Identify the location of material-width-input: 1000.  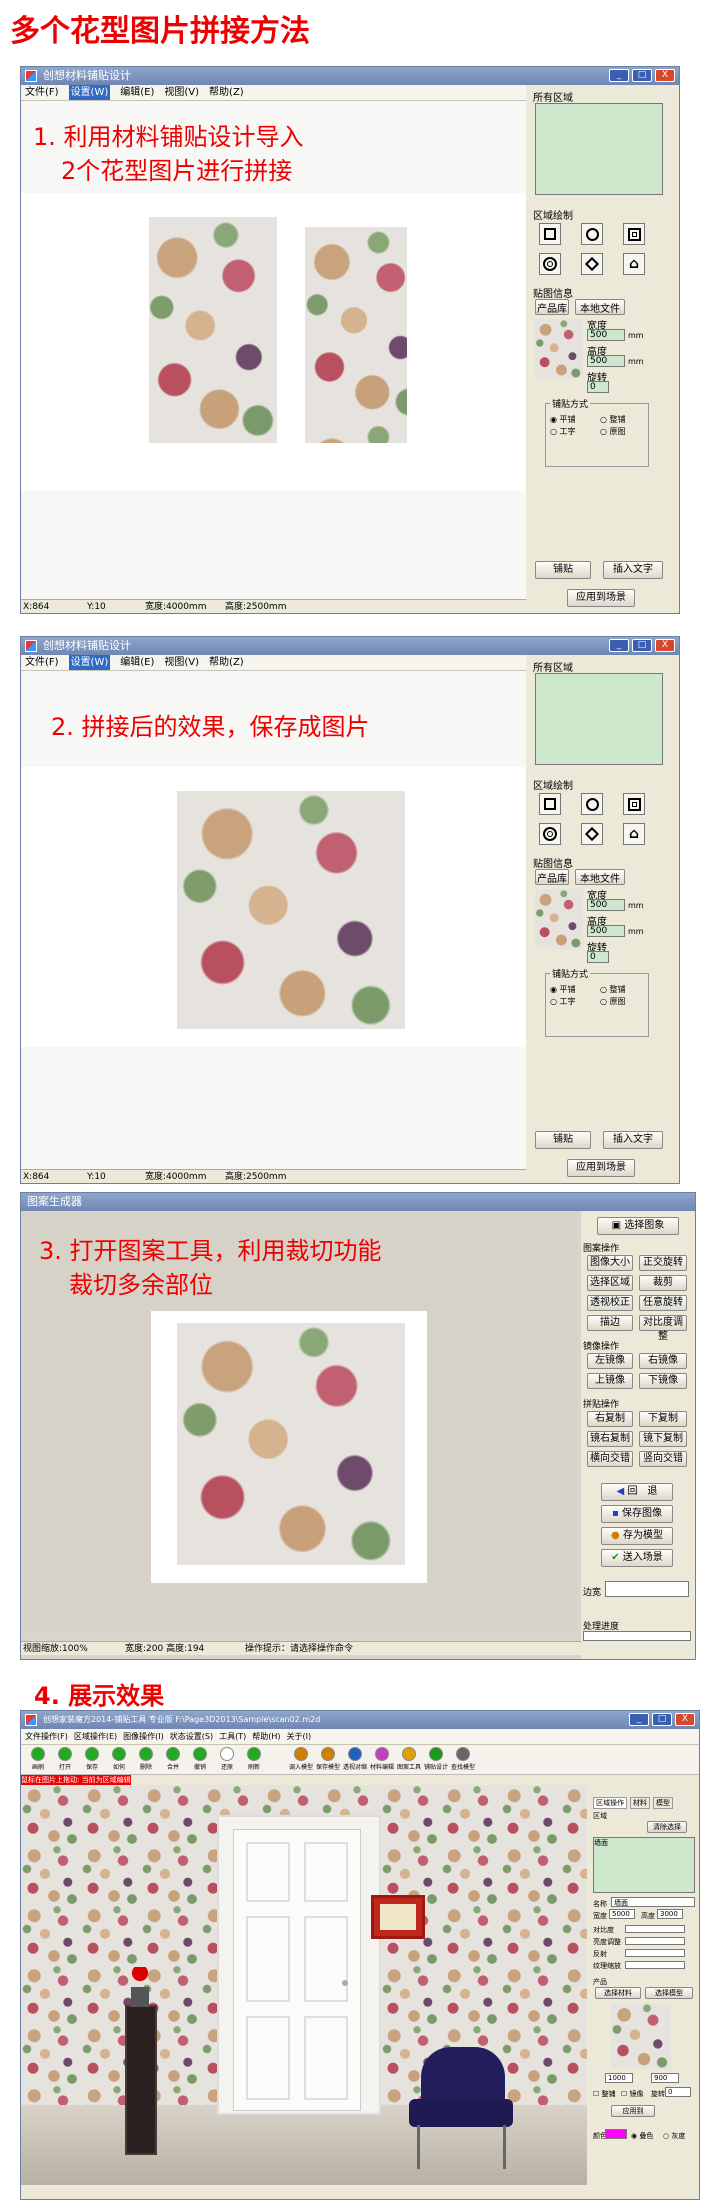
(619, 2078).